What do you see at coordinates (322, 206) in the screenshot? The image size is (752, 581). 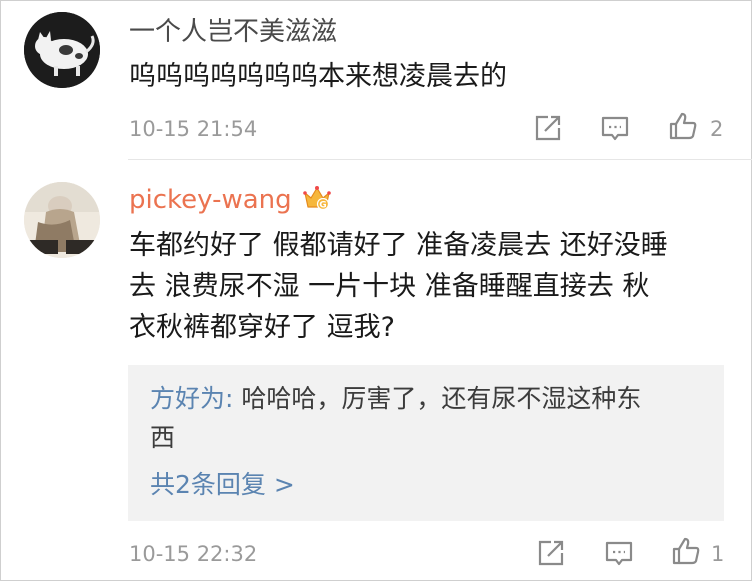 I see `svg-text: G` at bounding box center [322, 206].